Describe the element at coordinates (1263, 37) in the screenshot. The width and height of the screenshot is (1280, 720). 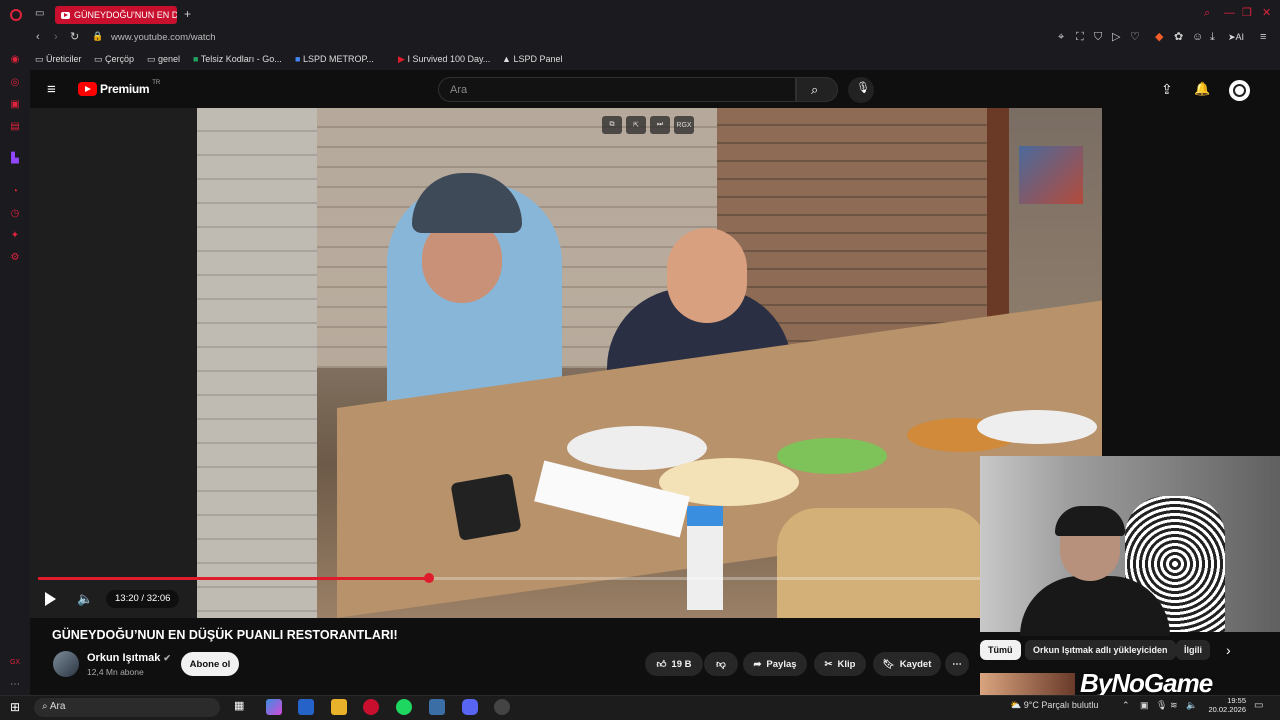
I see `menu-icon: ≡` at that location.